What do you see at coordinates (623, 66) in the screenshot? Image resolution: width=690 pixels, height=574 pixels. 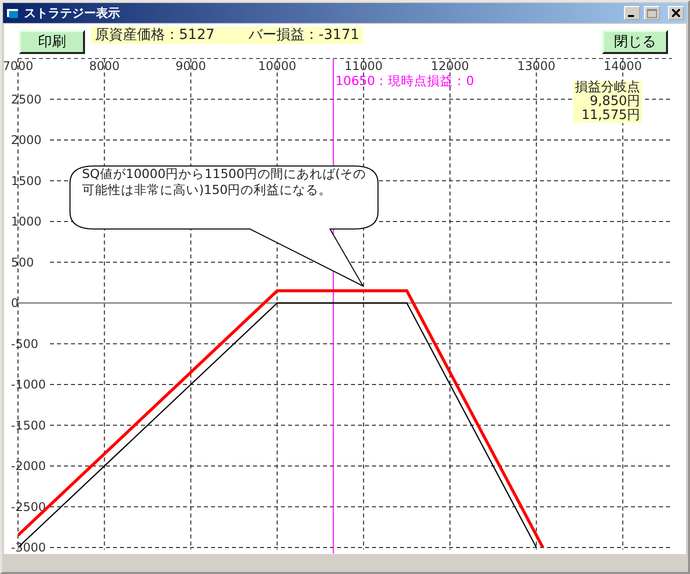 I see `x-tick-label: 14000` at bounding box center [623, 66].